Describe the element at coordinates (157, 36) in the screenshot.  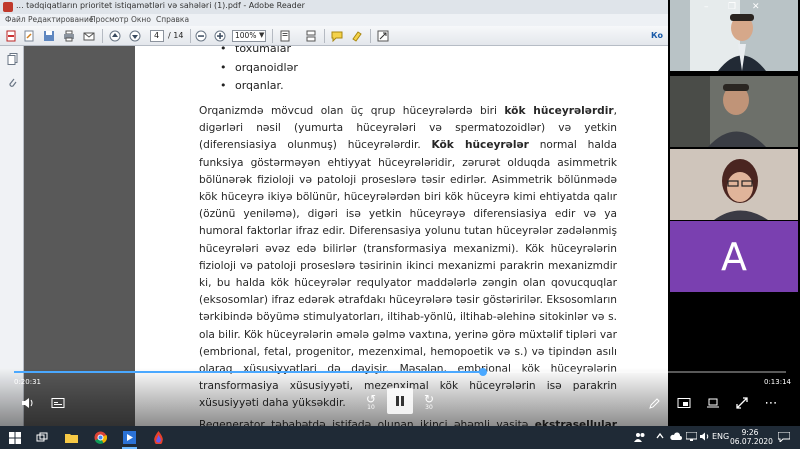
I see `page-number-input: 4` at that location.